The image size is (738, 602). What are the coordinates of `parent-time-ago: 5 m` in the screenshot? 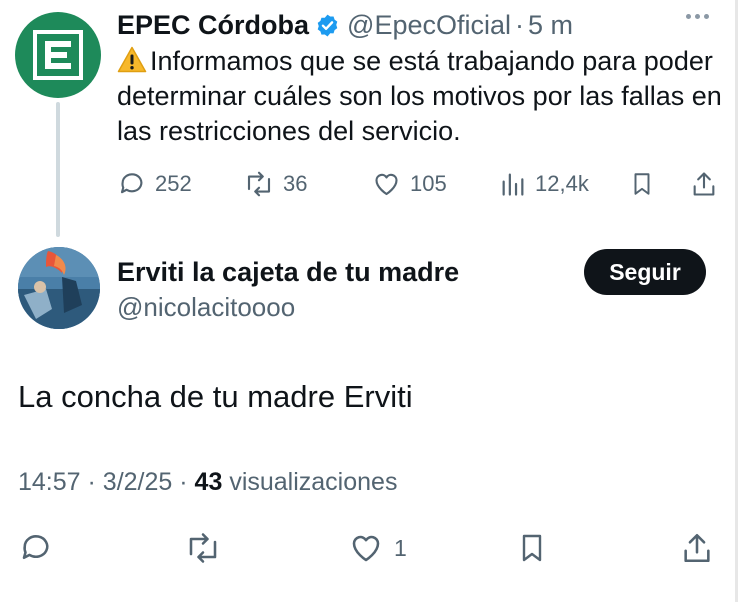 It's located at (550, 25).